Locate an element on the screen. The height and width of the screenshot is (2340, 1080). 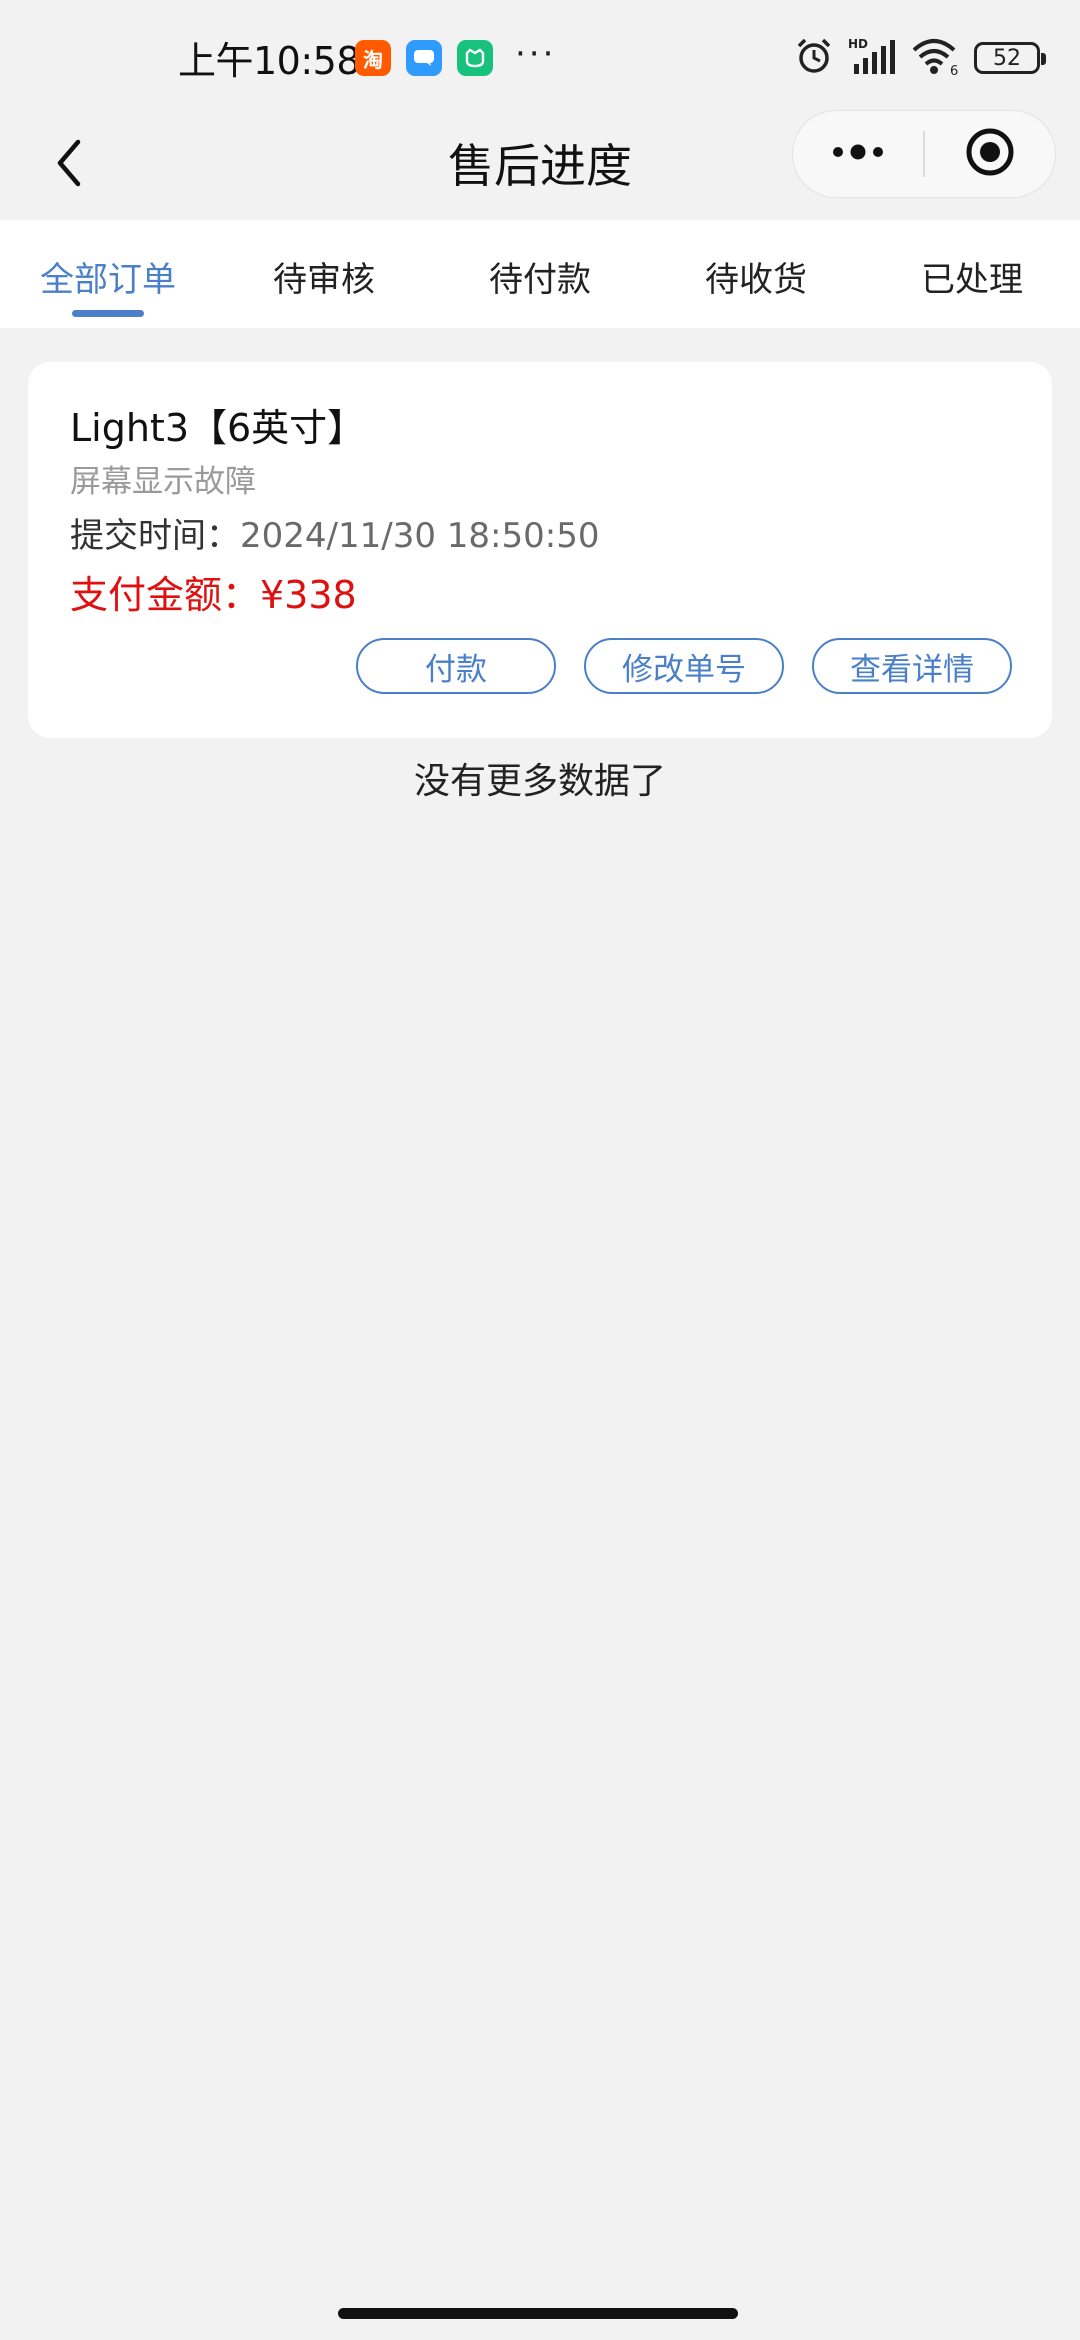
battery-icon: 52 is located at coordinates (1010, 58).